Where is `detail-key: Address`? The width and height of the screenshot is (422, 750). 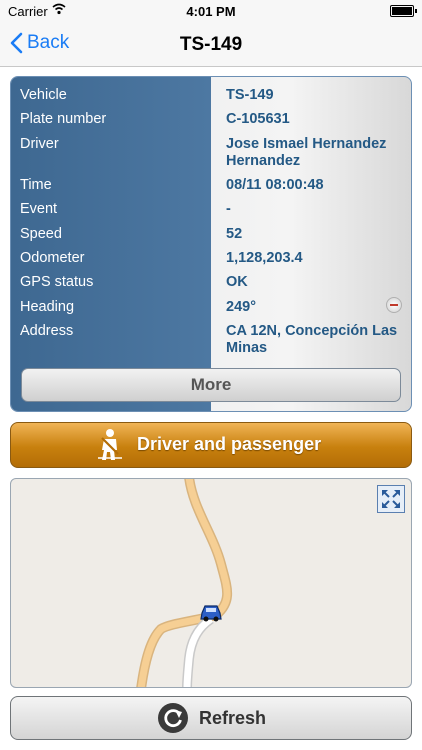
detail-key: Address is located at coordinates (47, 331).